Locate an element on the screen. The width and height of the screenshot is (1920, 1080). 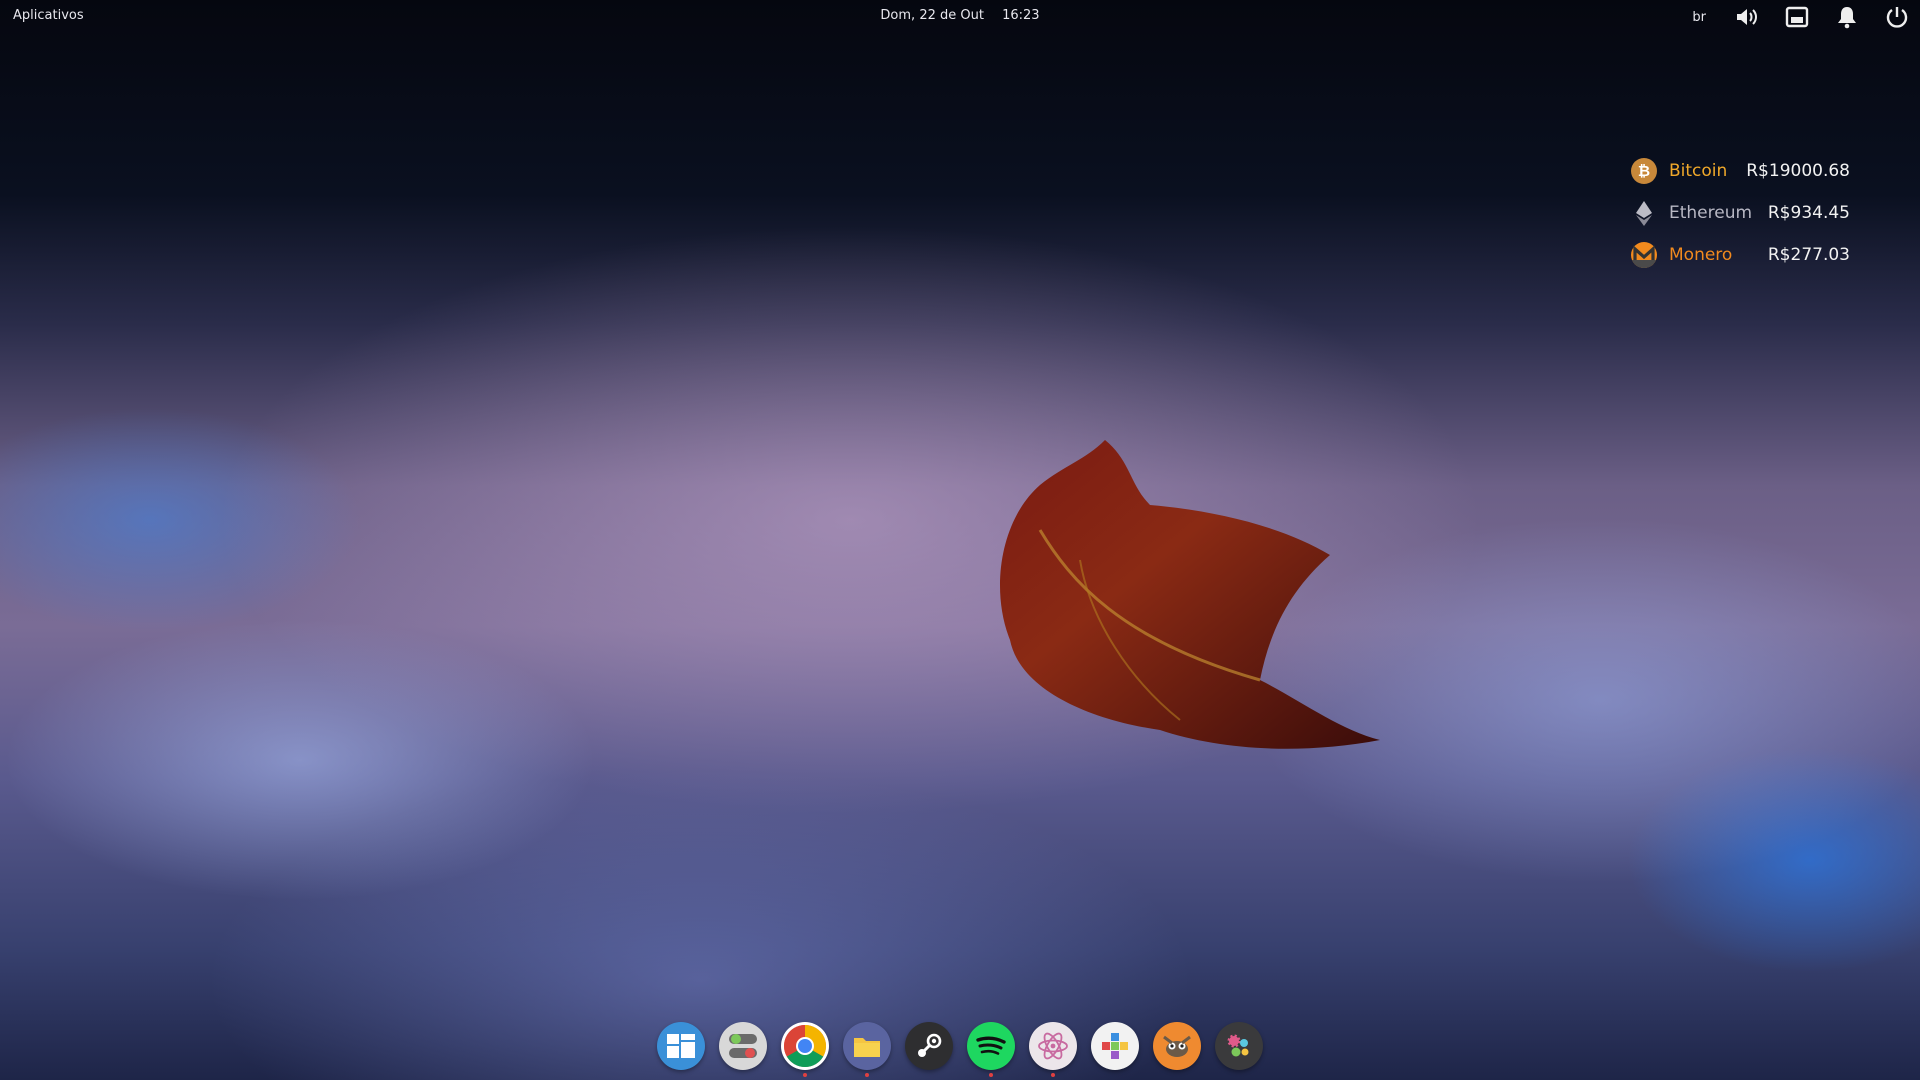
crypto-name: Bitcoin is located at coordinates (1698, 171).